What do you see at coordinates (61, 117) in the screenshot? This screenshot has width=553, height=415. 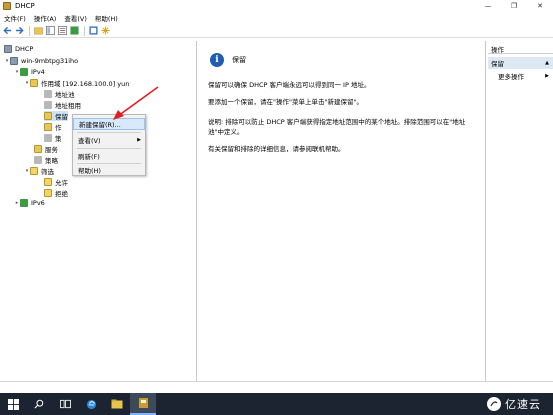 I see `tree-label: 保留` at bounding box center [61, 117].